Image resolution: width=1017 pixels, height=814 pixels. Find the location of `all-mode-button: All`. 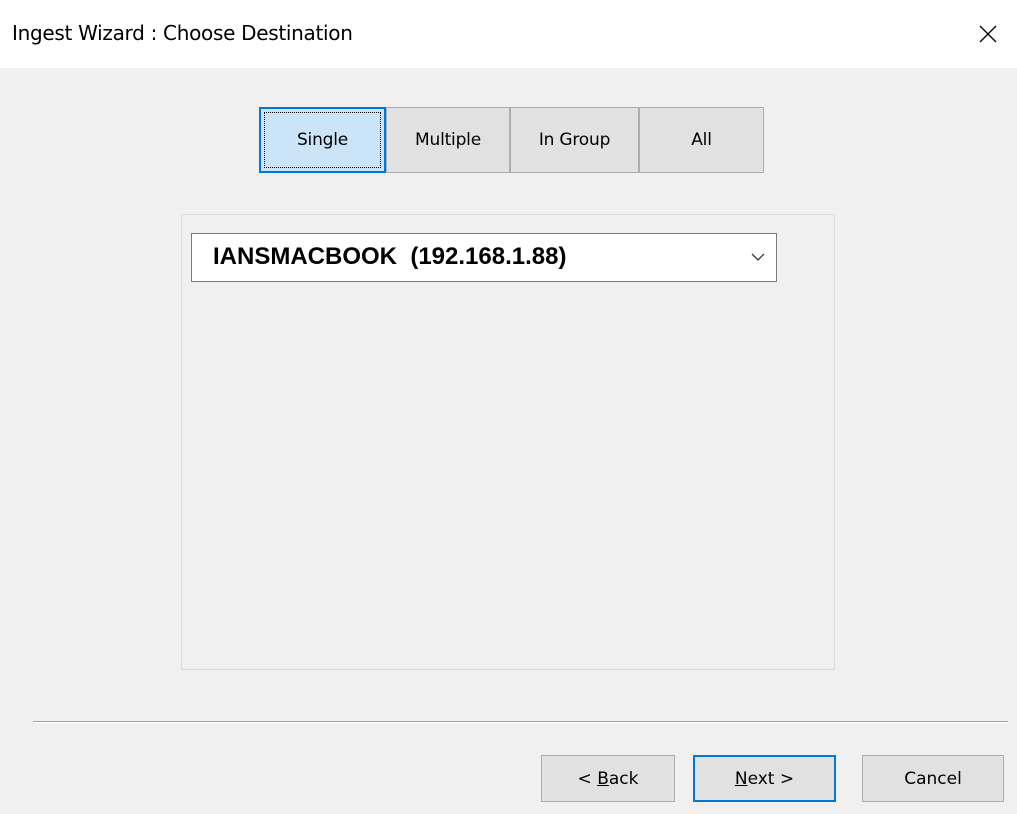

all-mode-button: All is located at coordinates (701, 140).